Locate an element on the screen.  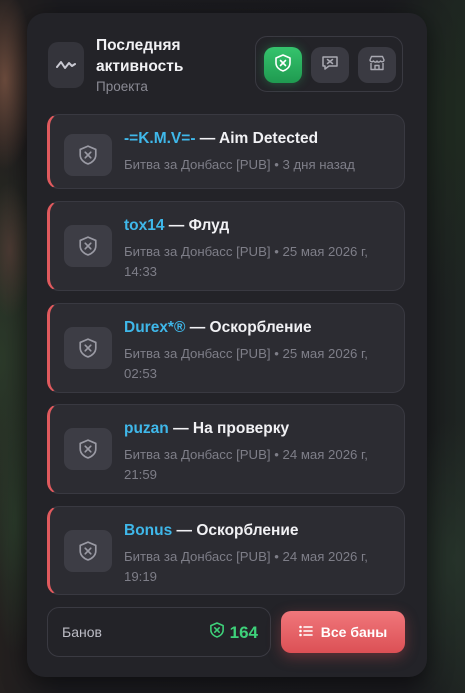
ban-title: Bonus — Оскорбление is located at coordinates (211, 531).